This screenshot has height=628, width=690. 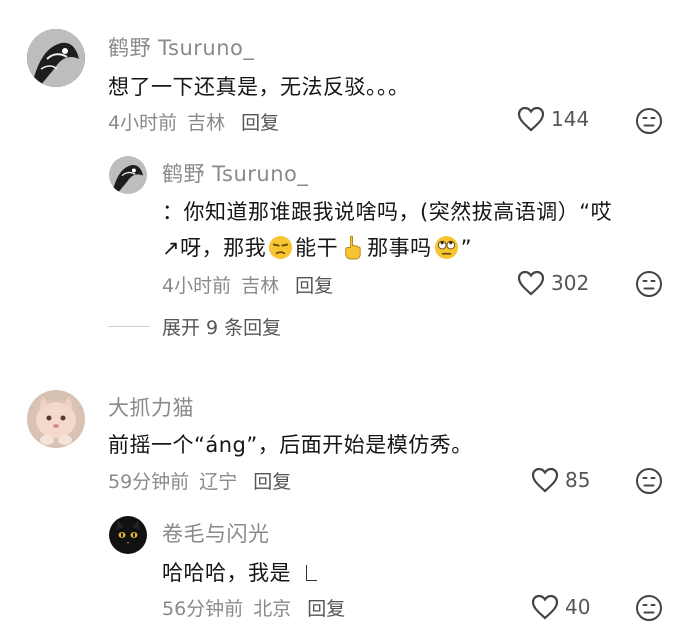 I want to click on reply-text-part: ↗呀，那我, so click(x=214, y=248).